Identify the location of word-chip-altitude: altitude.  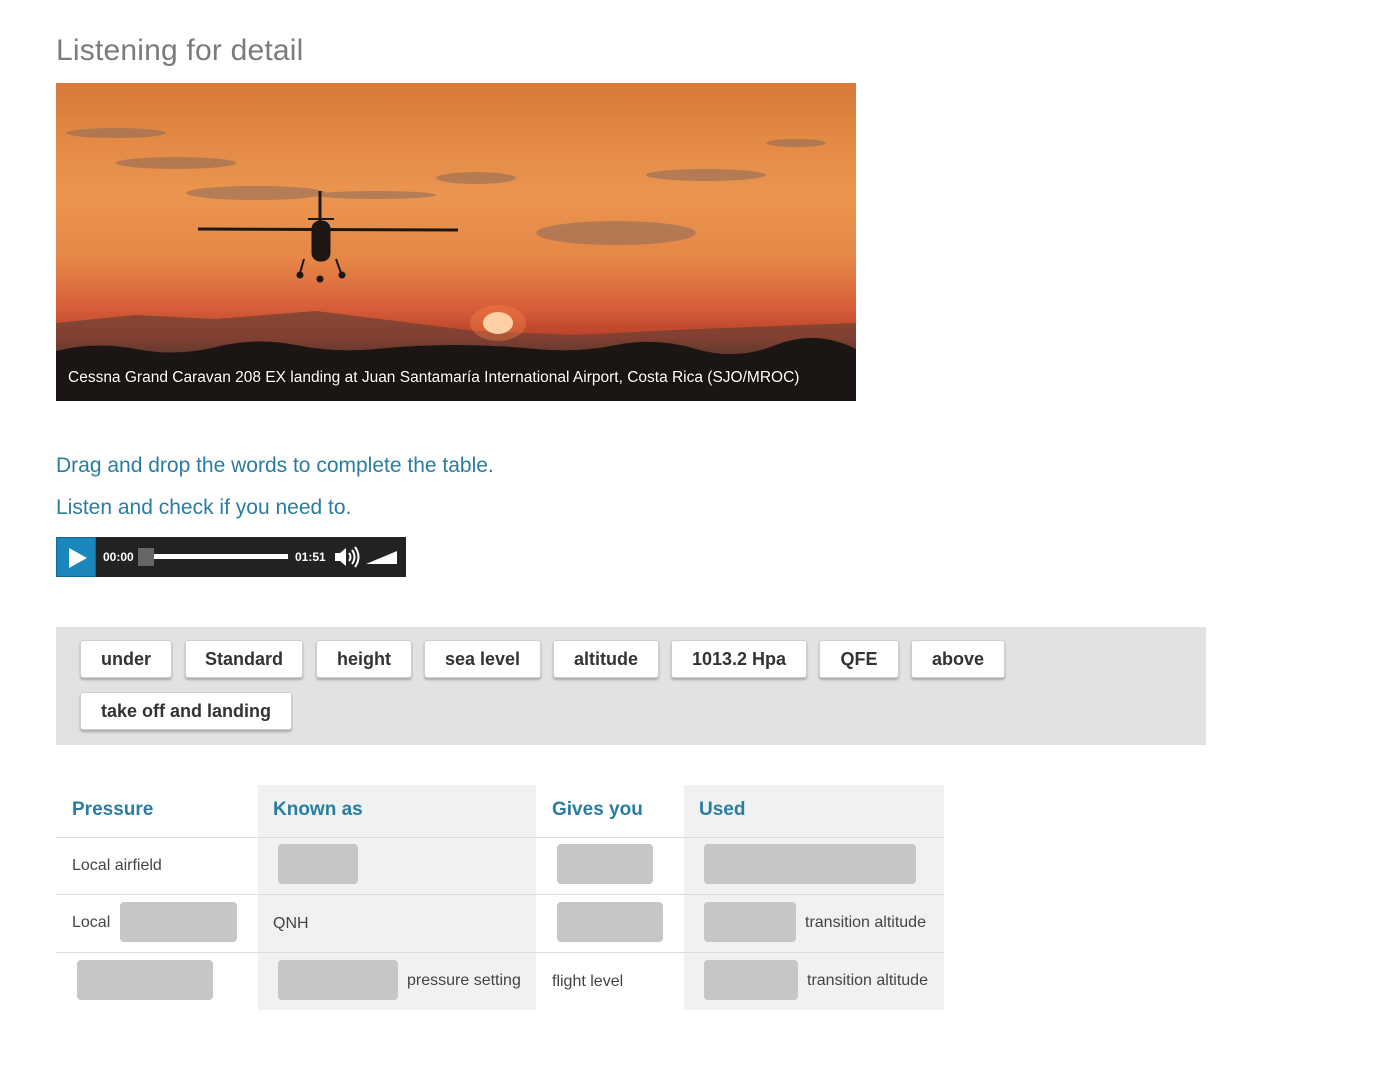
(606, 659).